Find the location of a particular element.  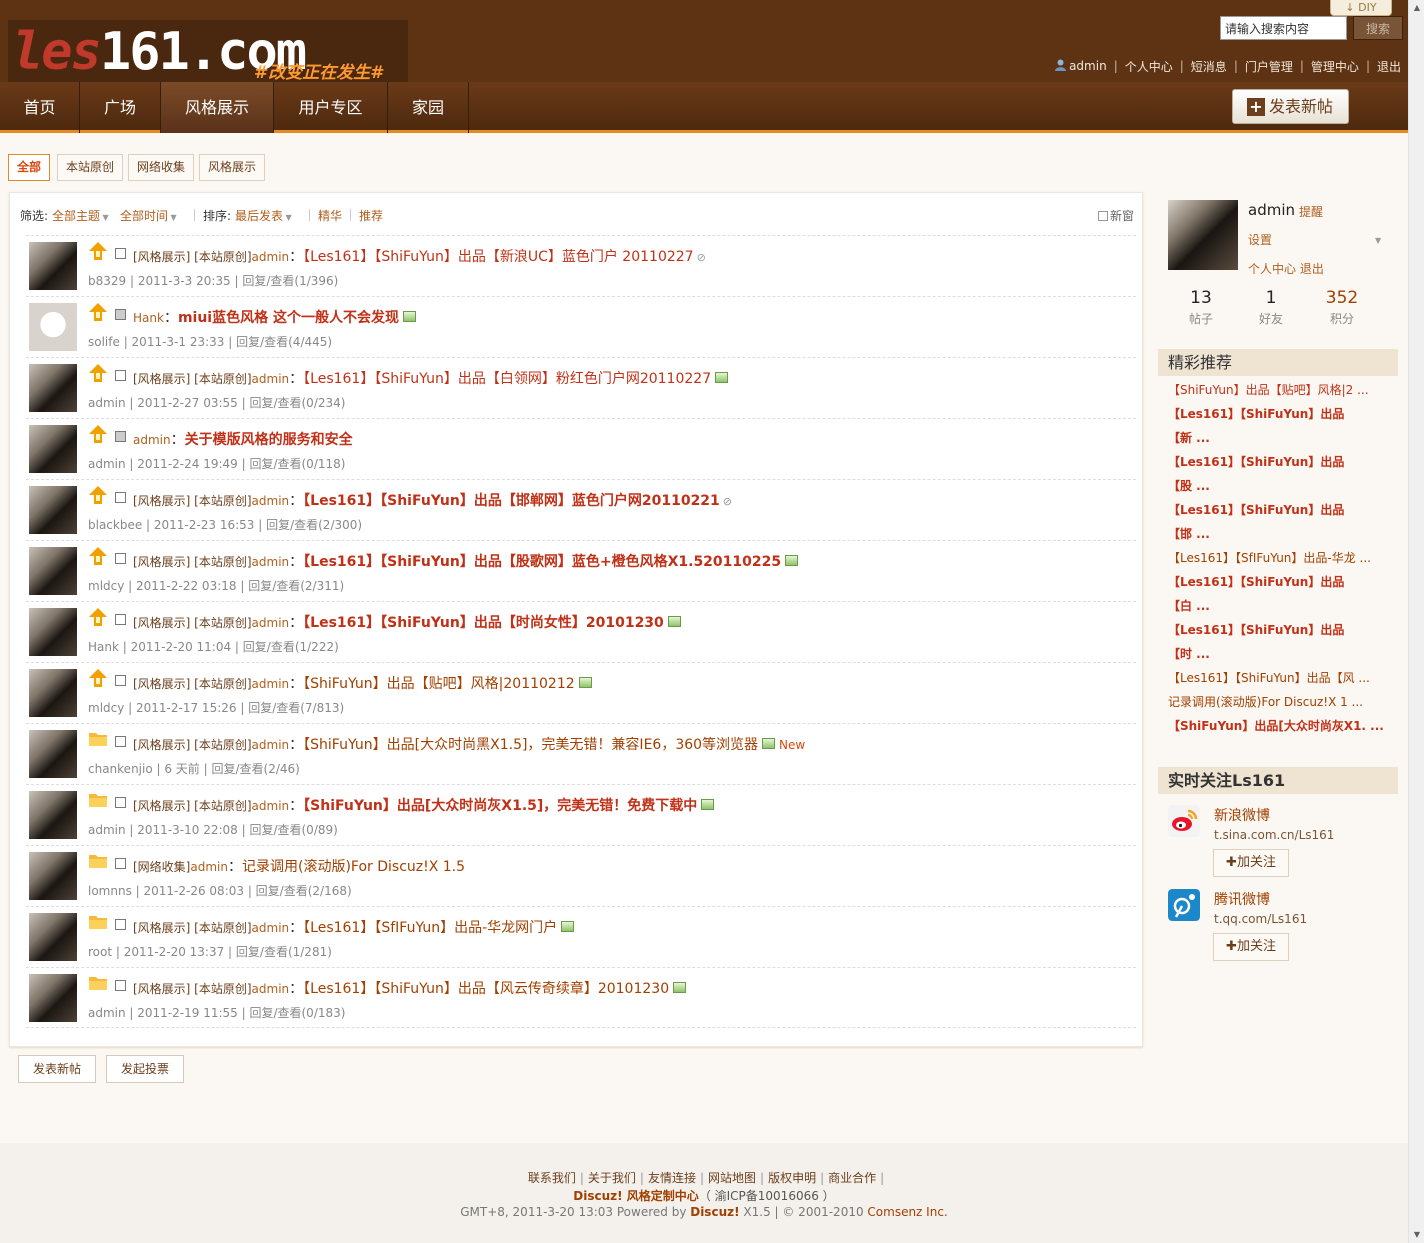

footer-link: 友情连接 is located at coordinates (672, 1178).